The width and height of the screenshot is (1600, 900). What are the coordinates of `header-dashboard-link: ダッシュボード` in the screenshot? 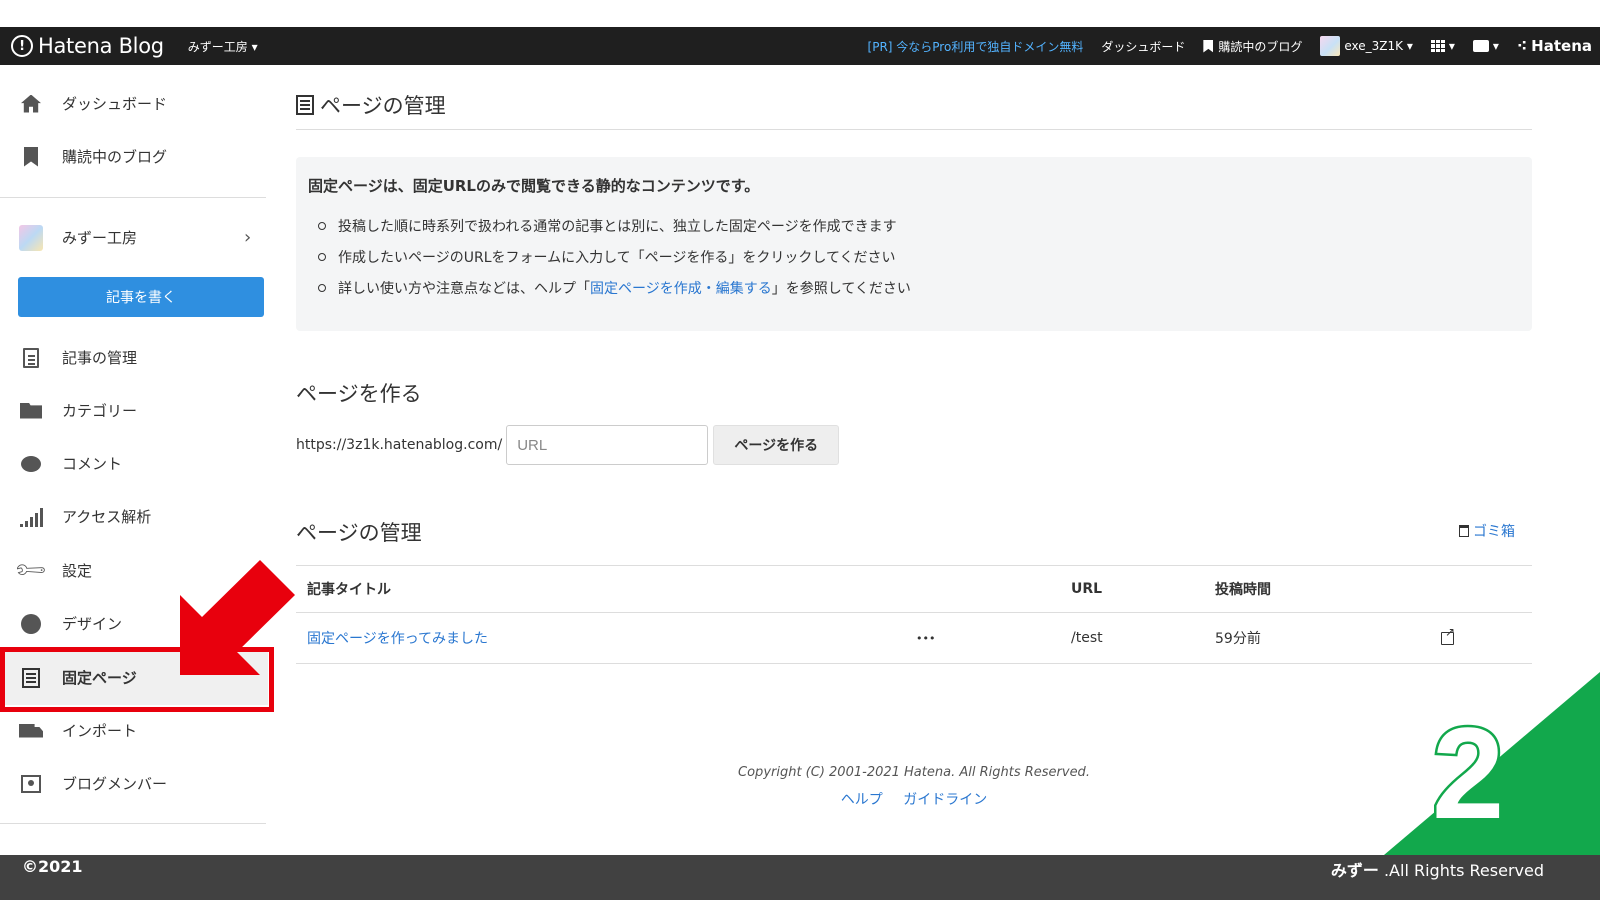 It's located at (1143, 46).